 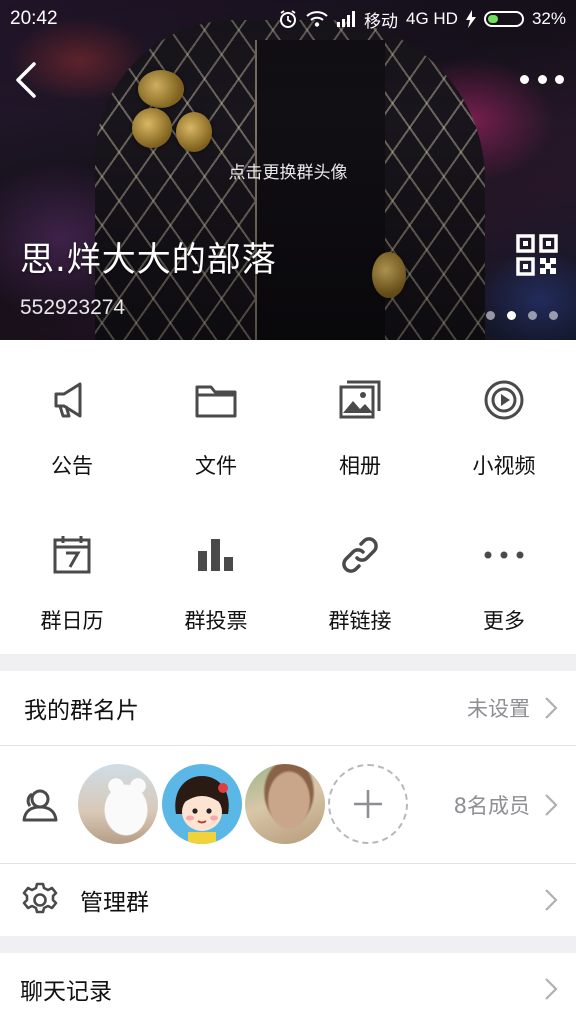 What do you see at coordinates (216, 621) in the screenshot?
I see `feature-label: 群投票` at bounding box center [216, 621].